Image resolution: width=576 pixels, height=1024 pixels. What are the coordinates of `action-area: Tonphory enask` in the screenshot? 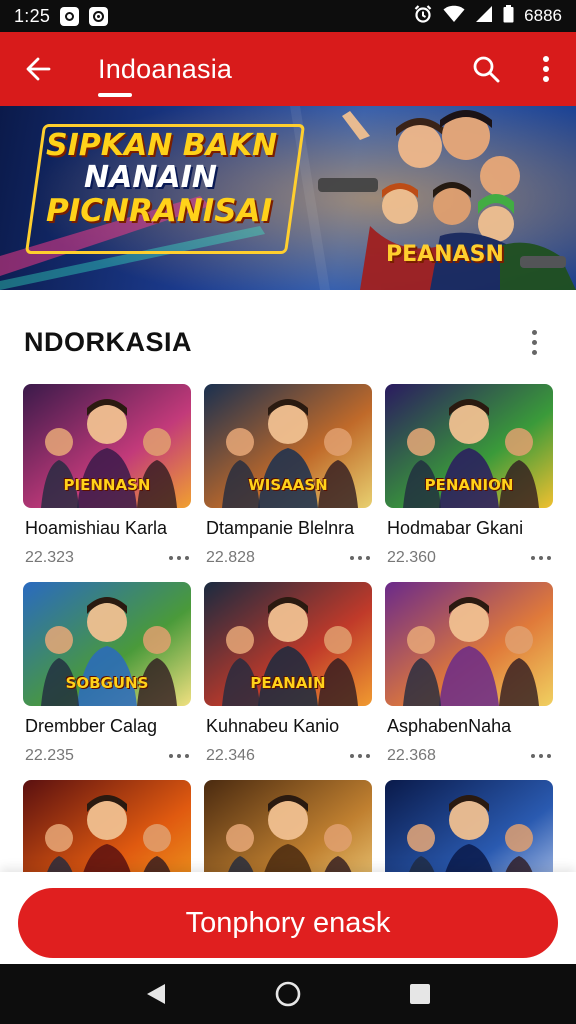 It's located at (288, 918).